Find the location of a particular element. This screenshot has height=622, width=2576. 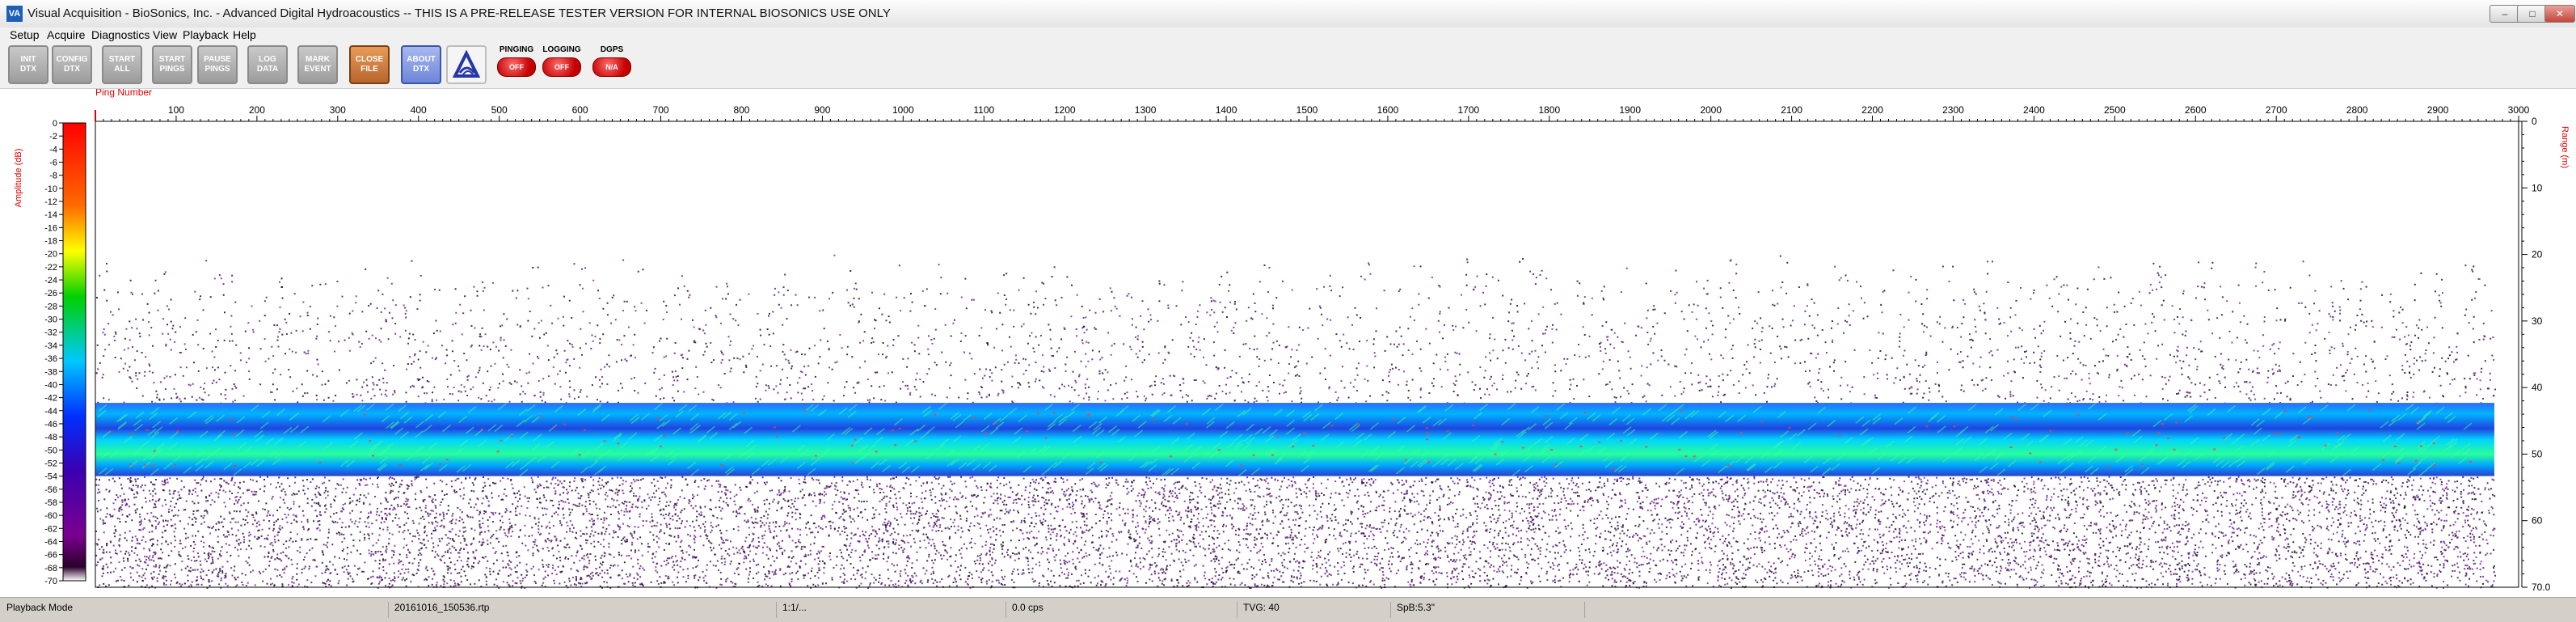

log-data-button: LOG DATA is located at coordinates (267, 64).